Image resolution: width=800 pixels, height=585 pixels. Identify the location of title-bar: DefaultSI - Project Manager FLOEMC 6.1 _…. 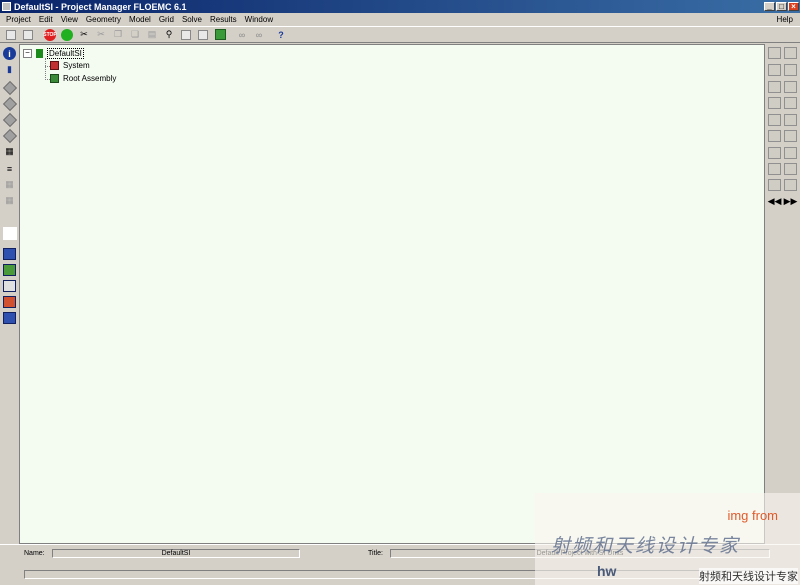
(400, 6).